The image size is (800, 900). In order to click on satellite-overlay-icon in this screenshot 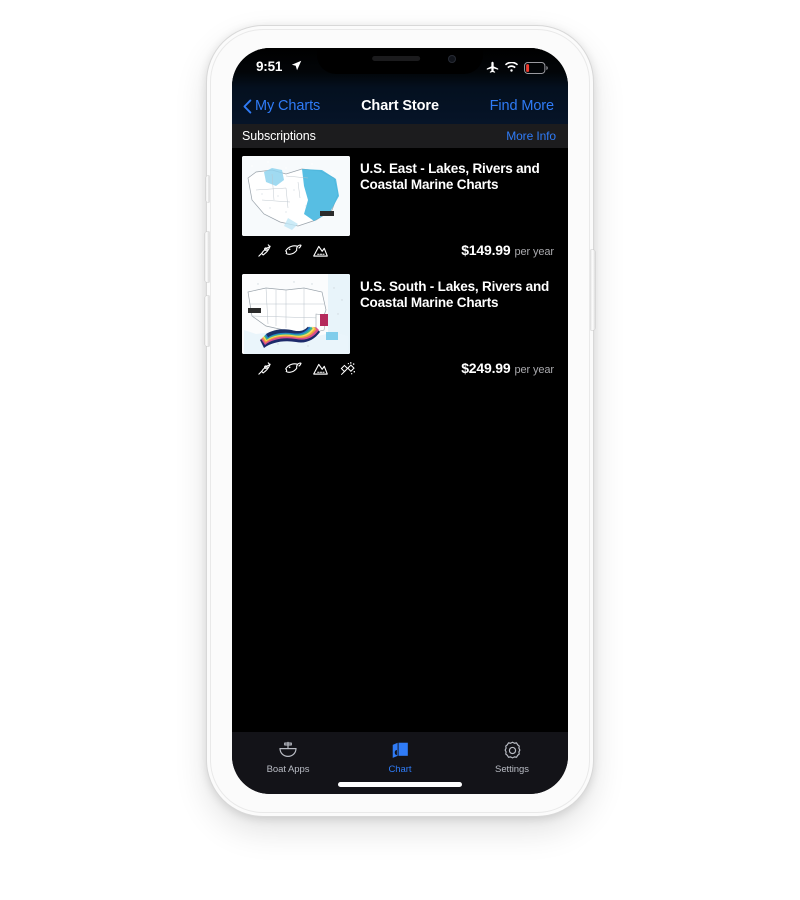, I will do `click(347, 368)`.